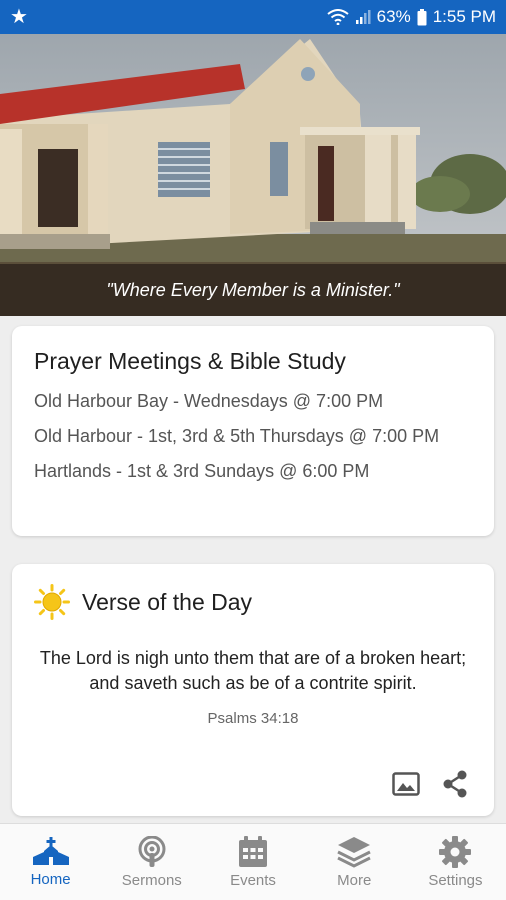 The width and height of the screenshot is (506, 900). I want to click on tab-label: Events, so click(253, 880).